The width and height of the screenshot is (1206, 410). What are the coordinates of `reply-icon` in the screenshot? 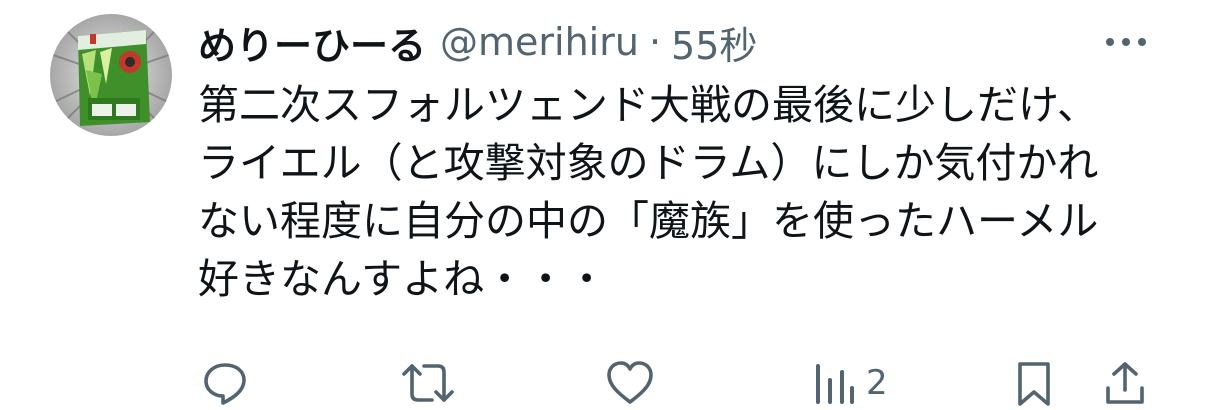 It's located at (225, 384).